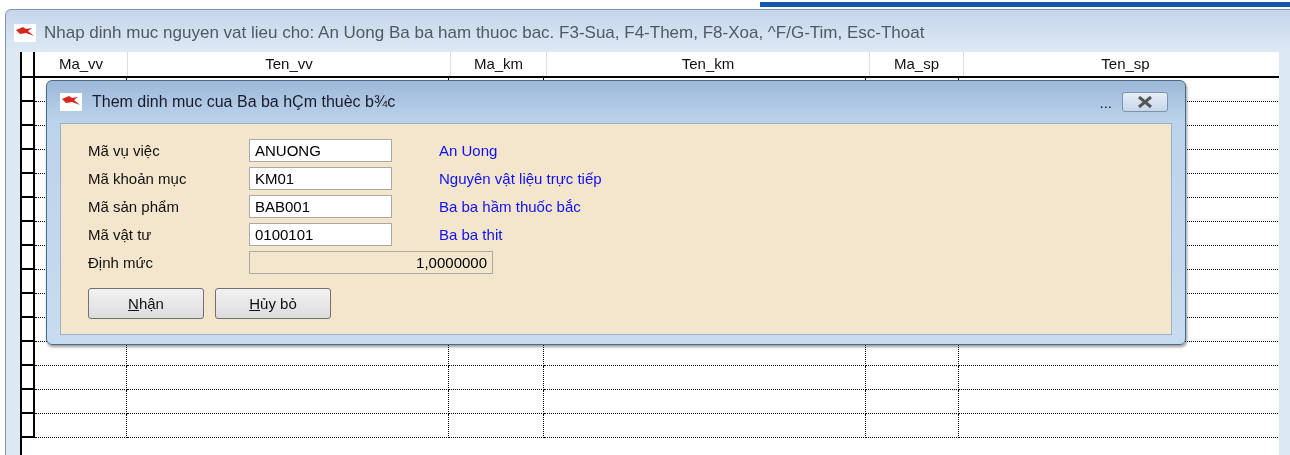 The height and width of the screenshot is (455, 1290). What do you see at coordinates (320, 234) in the screenshot?
I see `code-field: 0100101` at bounding box center [320, 234].